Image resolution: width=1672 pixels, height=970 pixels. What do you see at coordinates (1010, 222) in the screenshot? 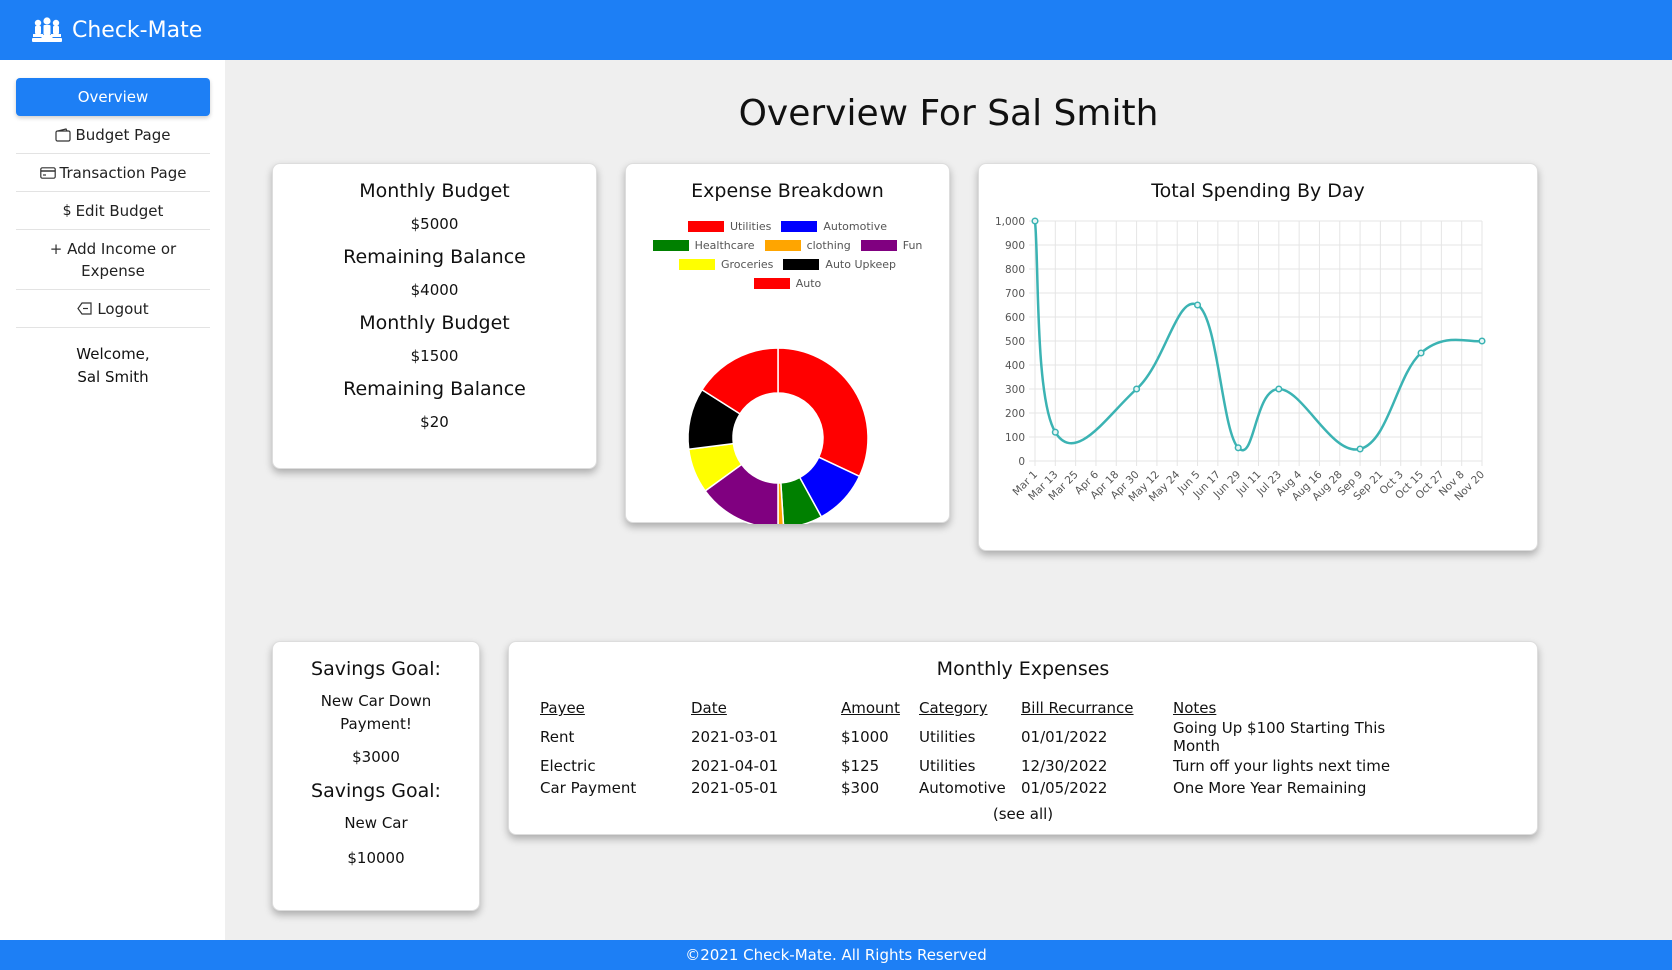
I see `y-tick-label: 1,000` at bounding box center [1010, 222].